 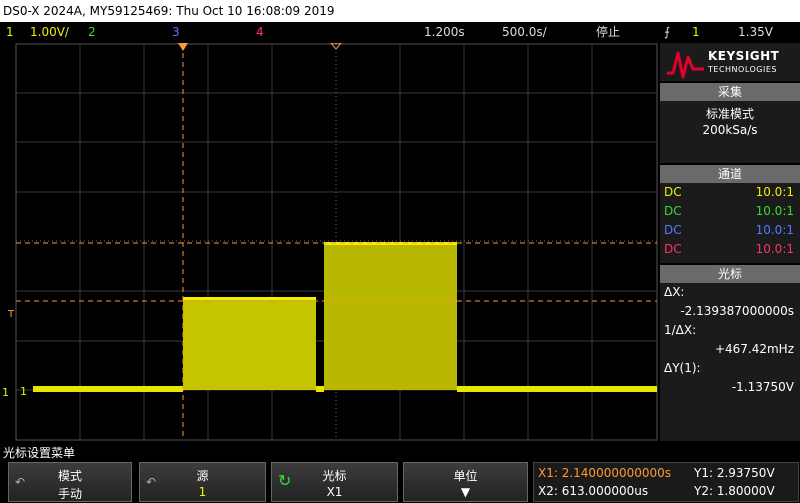 I want to click on ground-marker-label: 1, so click(x=23, y=391).